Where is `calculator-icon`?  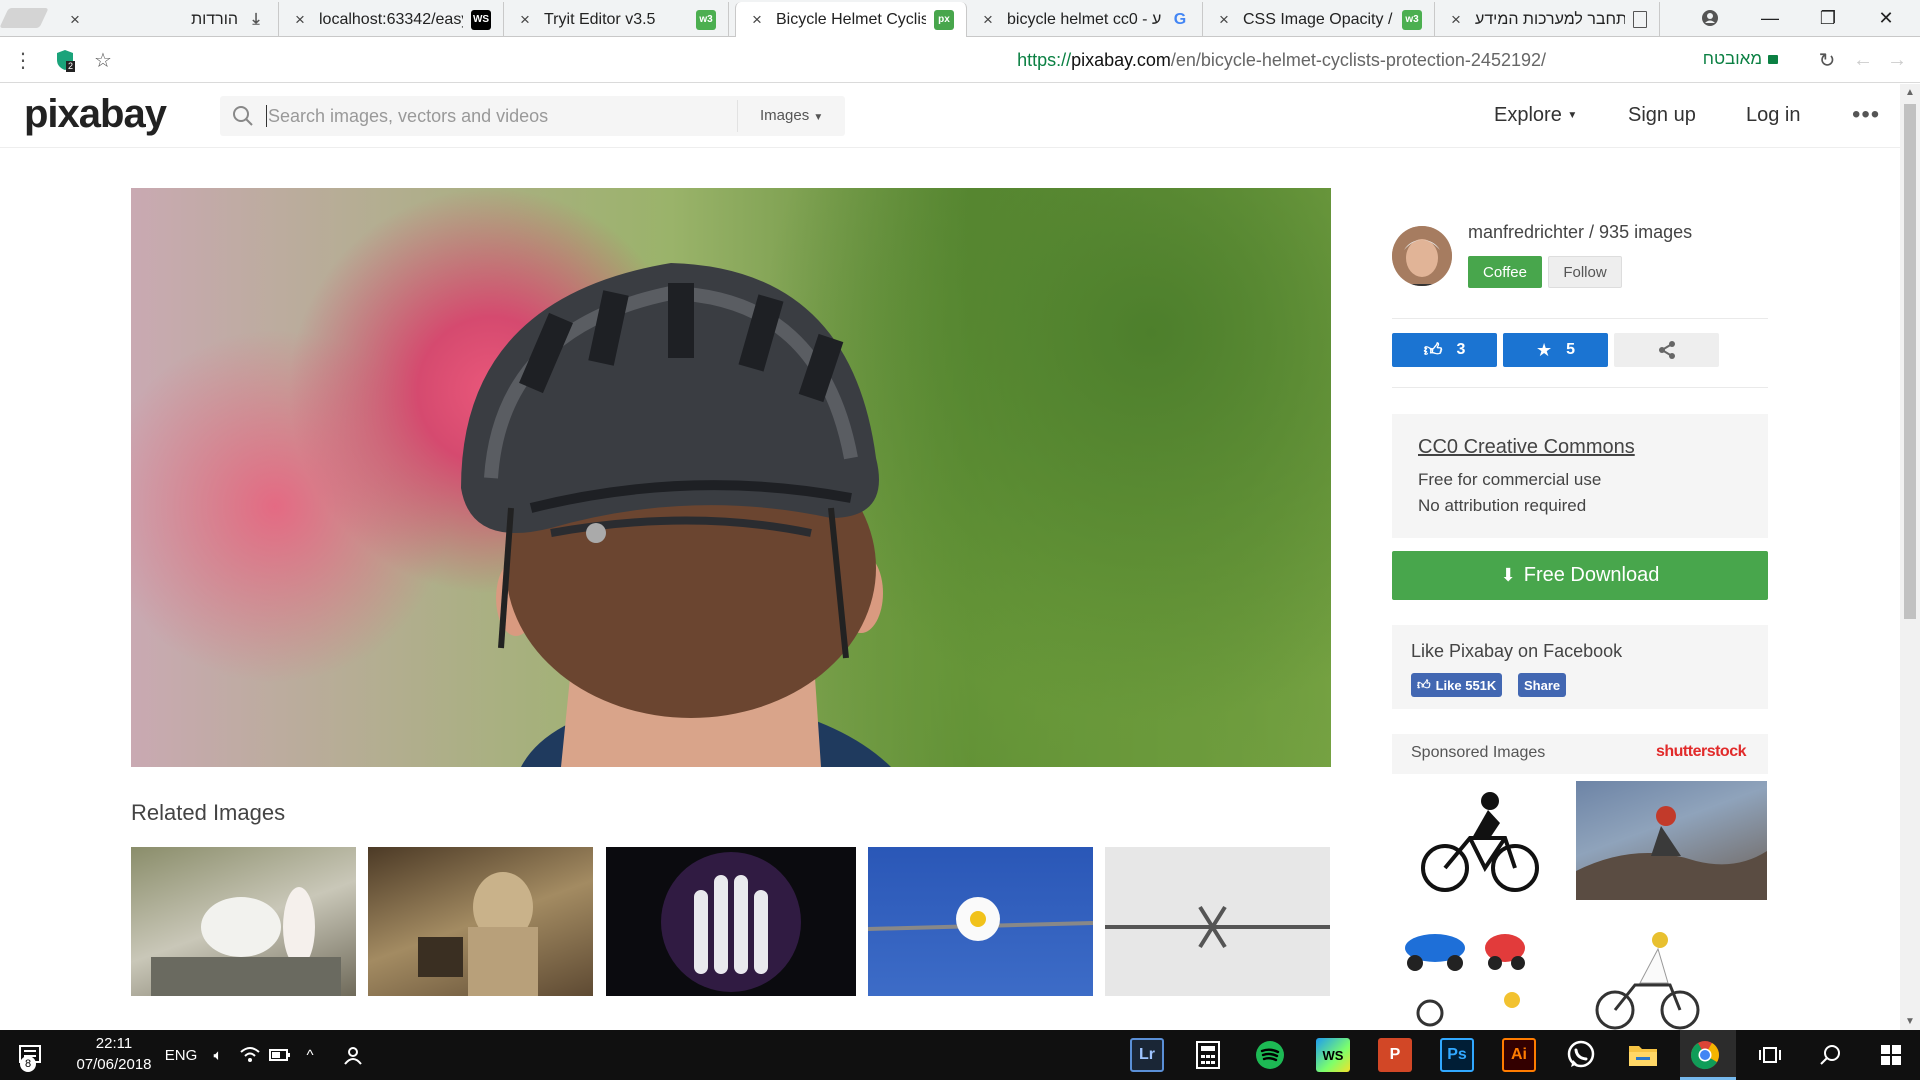
calculator-icon is located at coordinates (1208, 1055).